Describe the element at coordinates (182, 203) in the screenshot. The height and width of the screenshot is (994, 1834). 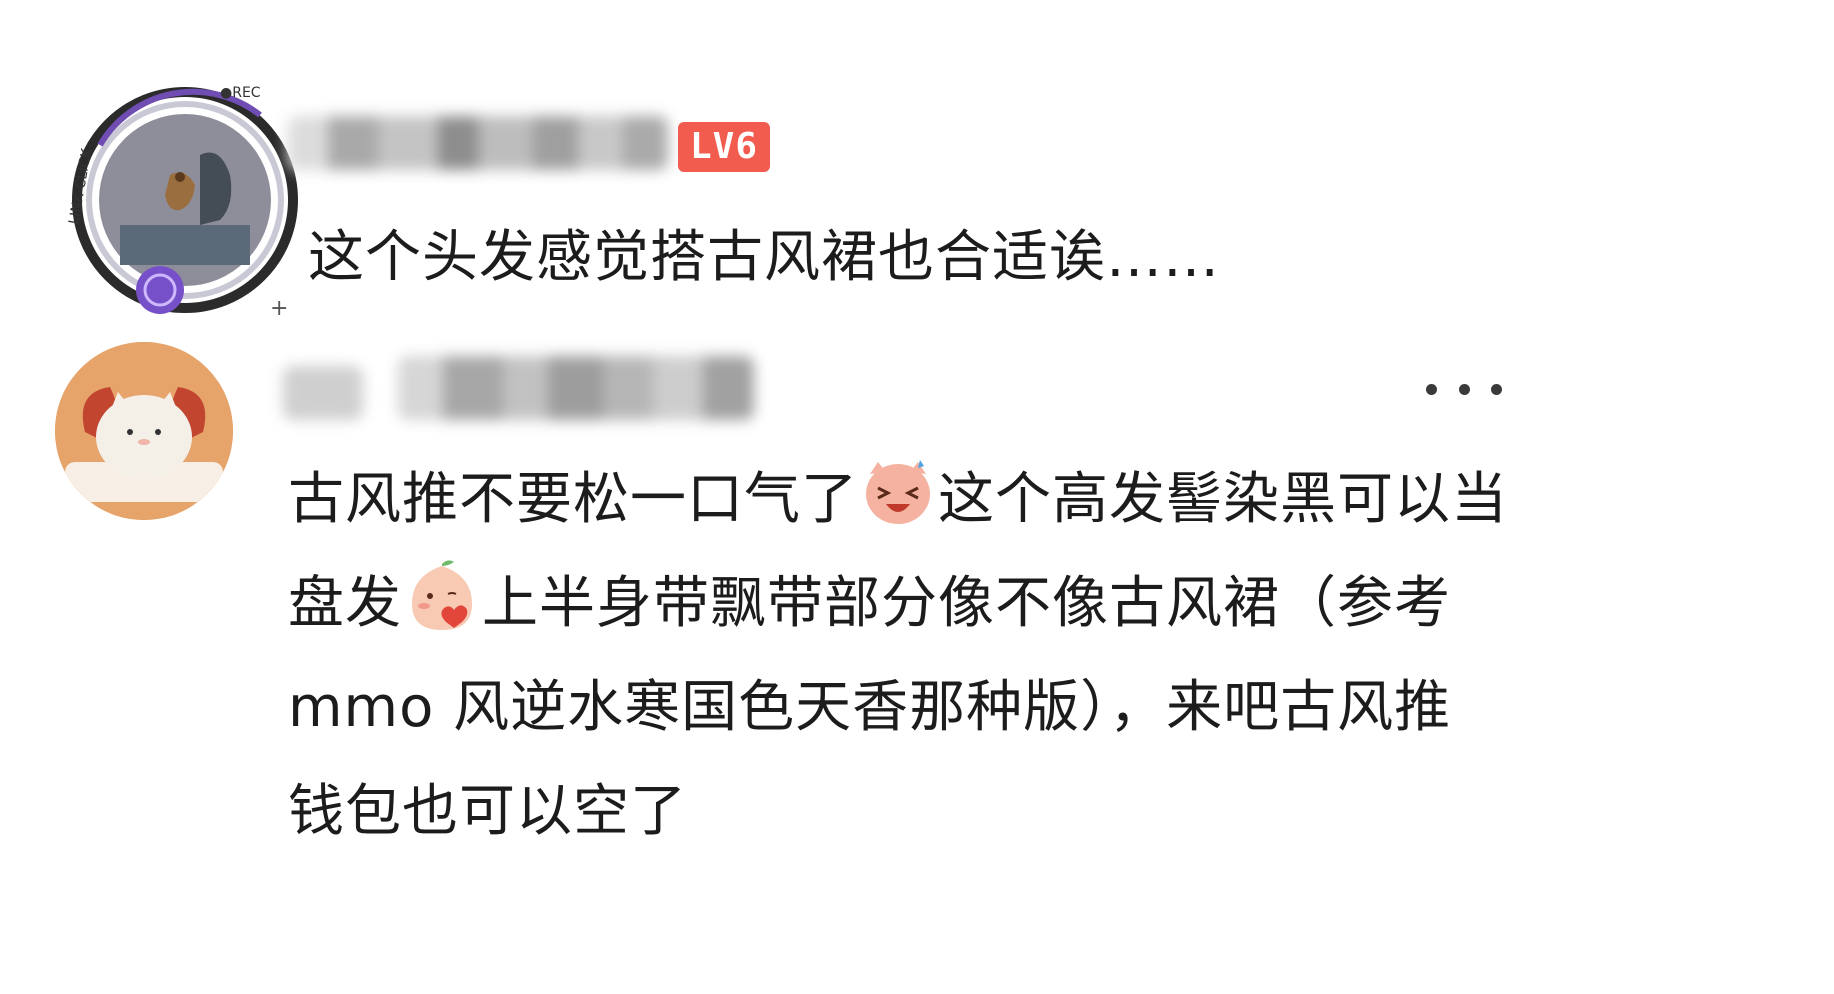
I see `avatar-frame-graphic: ●REC LINK·CLICK +` at that location.